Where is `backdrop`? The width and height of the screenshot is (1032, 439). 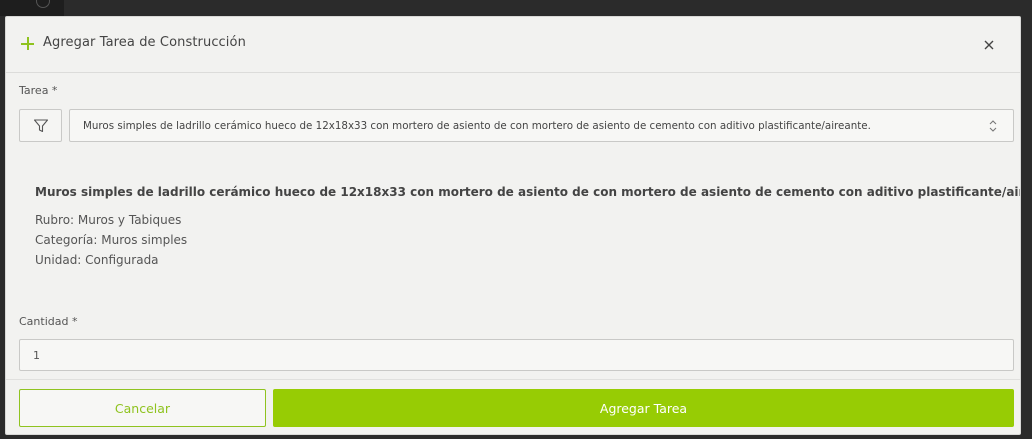
backdrop is located at coordinates (32, 8).